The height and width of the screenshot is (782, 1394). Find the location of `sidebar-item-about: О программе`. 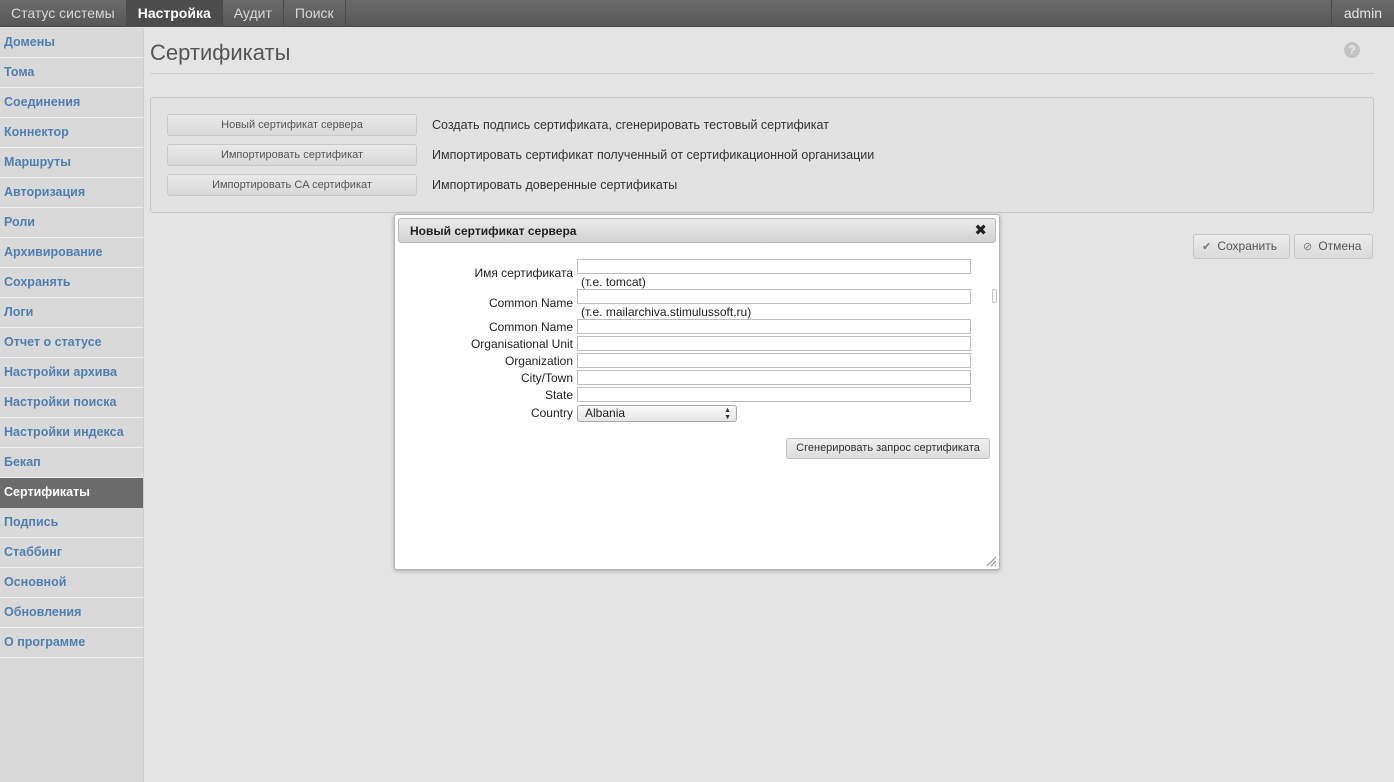

sidebar-item-about: О программе is located at coordinates (71, 643).